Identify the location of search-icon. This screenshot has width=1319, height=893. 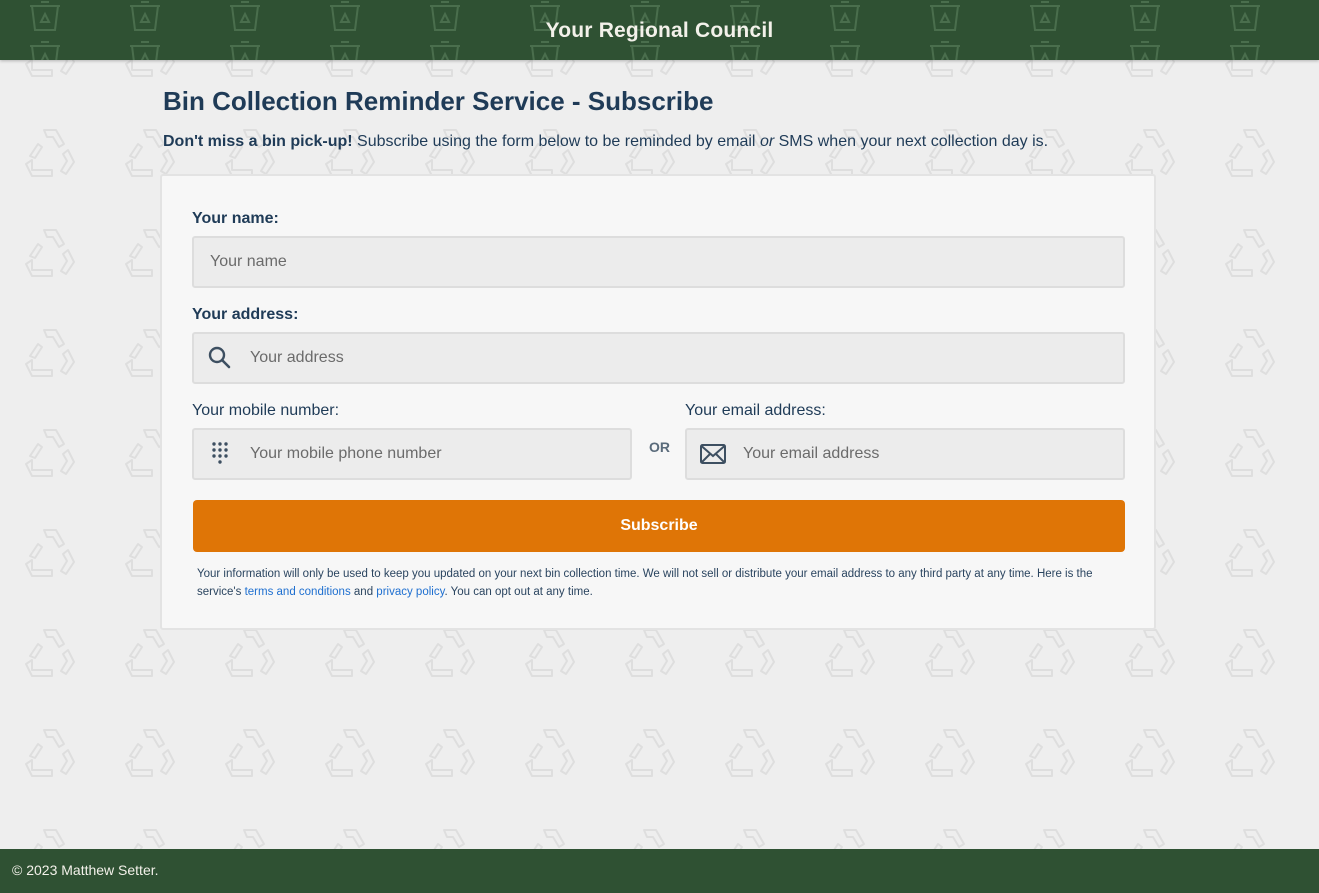
(219, 357).